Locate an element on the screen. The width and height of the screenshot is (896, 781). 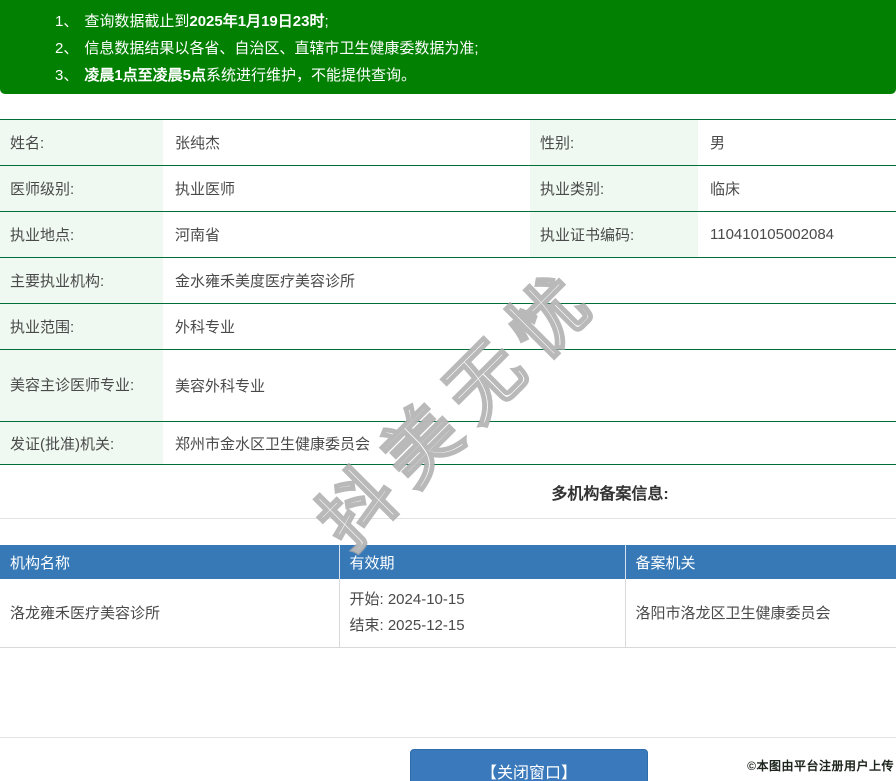
notice-text: 查询数据截止到 is located at coordinates (137, 21).